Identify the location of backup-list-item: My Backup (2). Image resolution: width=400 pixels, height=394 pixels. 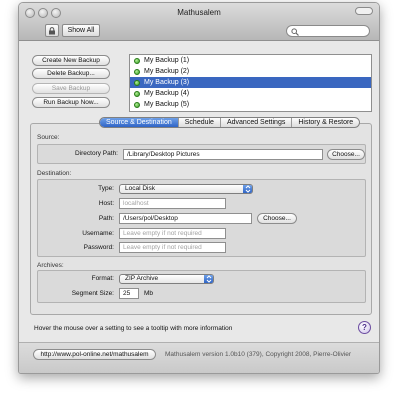
(250, 71).